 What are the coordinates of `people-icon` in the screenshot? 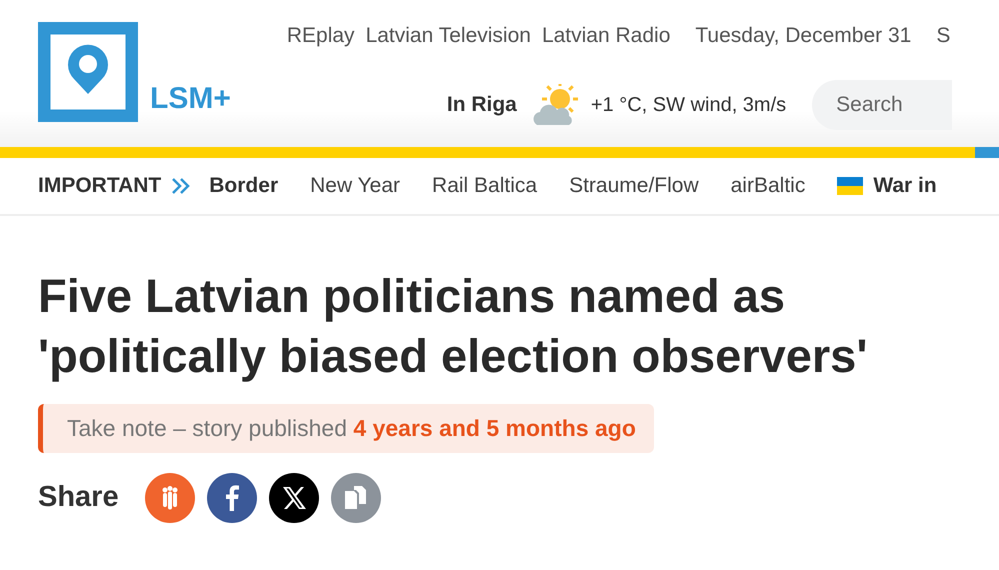 It's located at (169, 498).